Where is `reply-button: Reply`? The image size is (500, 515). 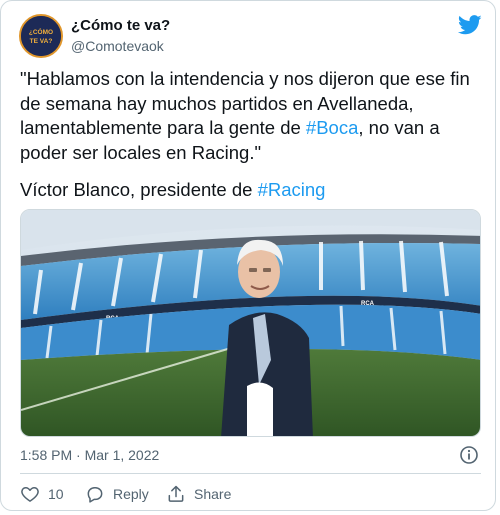
reply-button: Reply is located at coordinates (117, 494).